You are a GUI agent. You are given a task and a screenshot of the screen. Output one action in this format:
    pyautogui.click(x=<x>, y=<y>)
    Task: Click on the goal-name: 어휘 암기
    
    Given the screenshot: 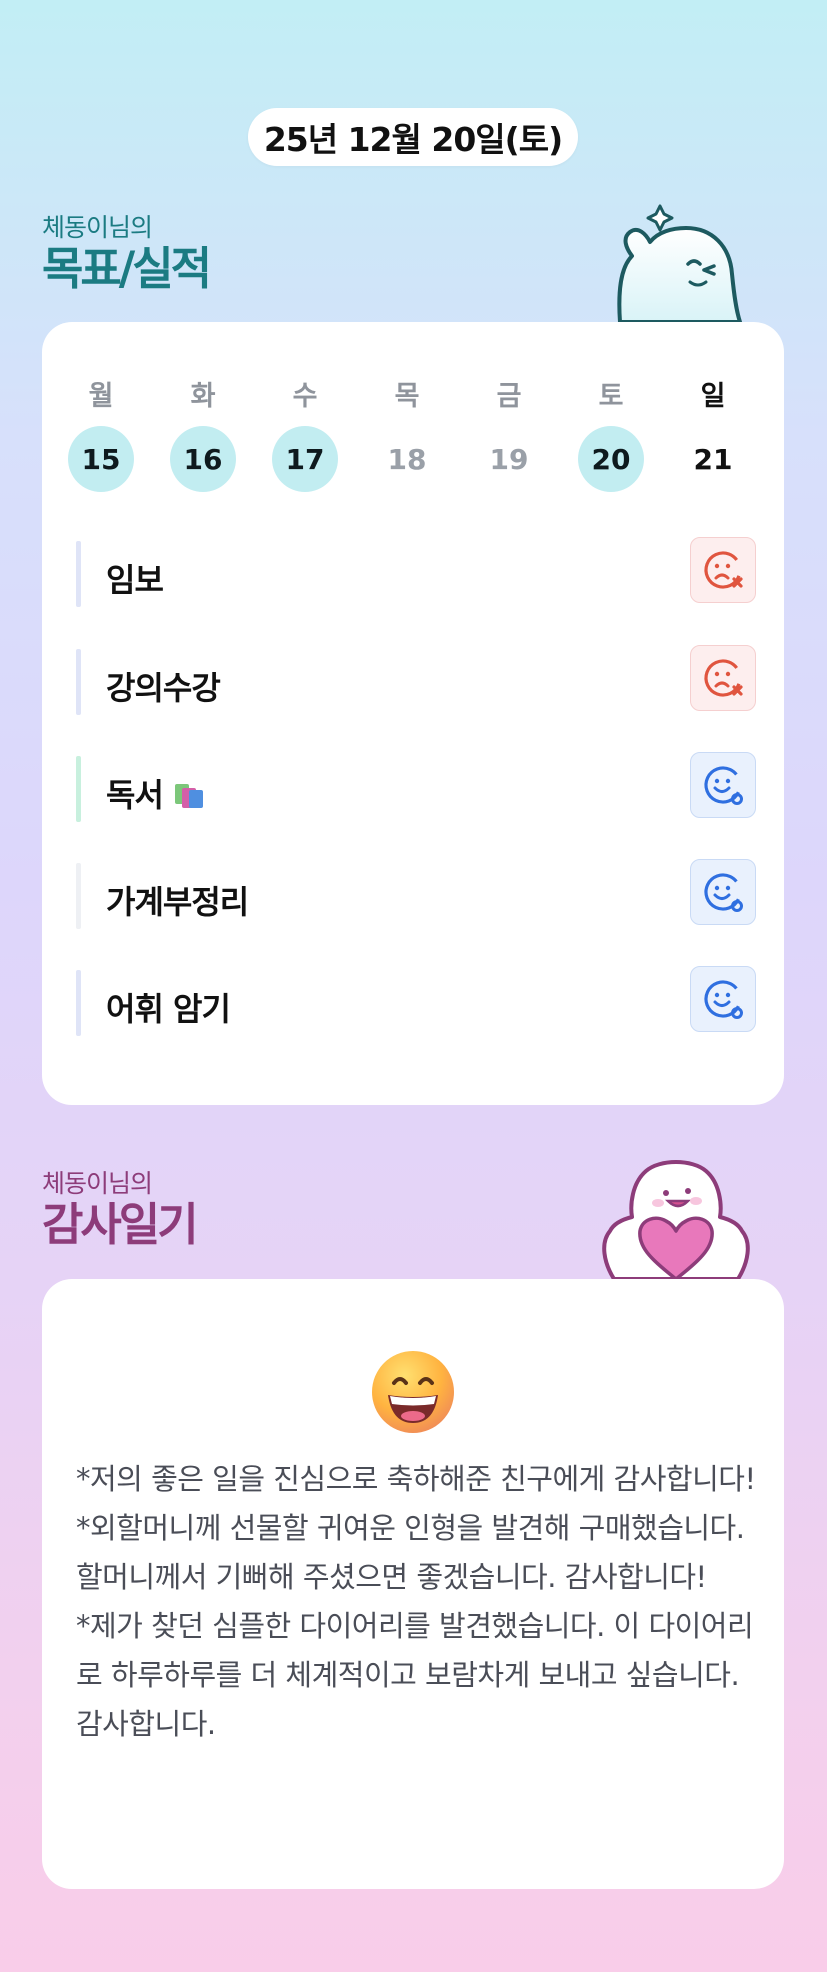 What is the action you would take?
    pyautogui.click(x=168, y=1009)
    